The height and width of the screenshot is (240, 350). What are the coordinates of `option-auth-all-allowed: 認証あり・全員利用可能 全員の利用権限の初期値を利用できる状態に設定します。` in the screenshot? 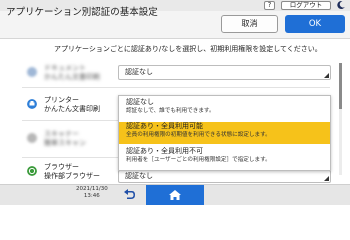 It's located at (224, 133).